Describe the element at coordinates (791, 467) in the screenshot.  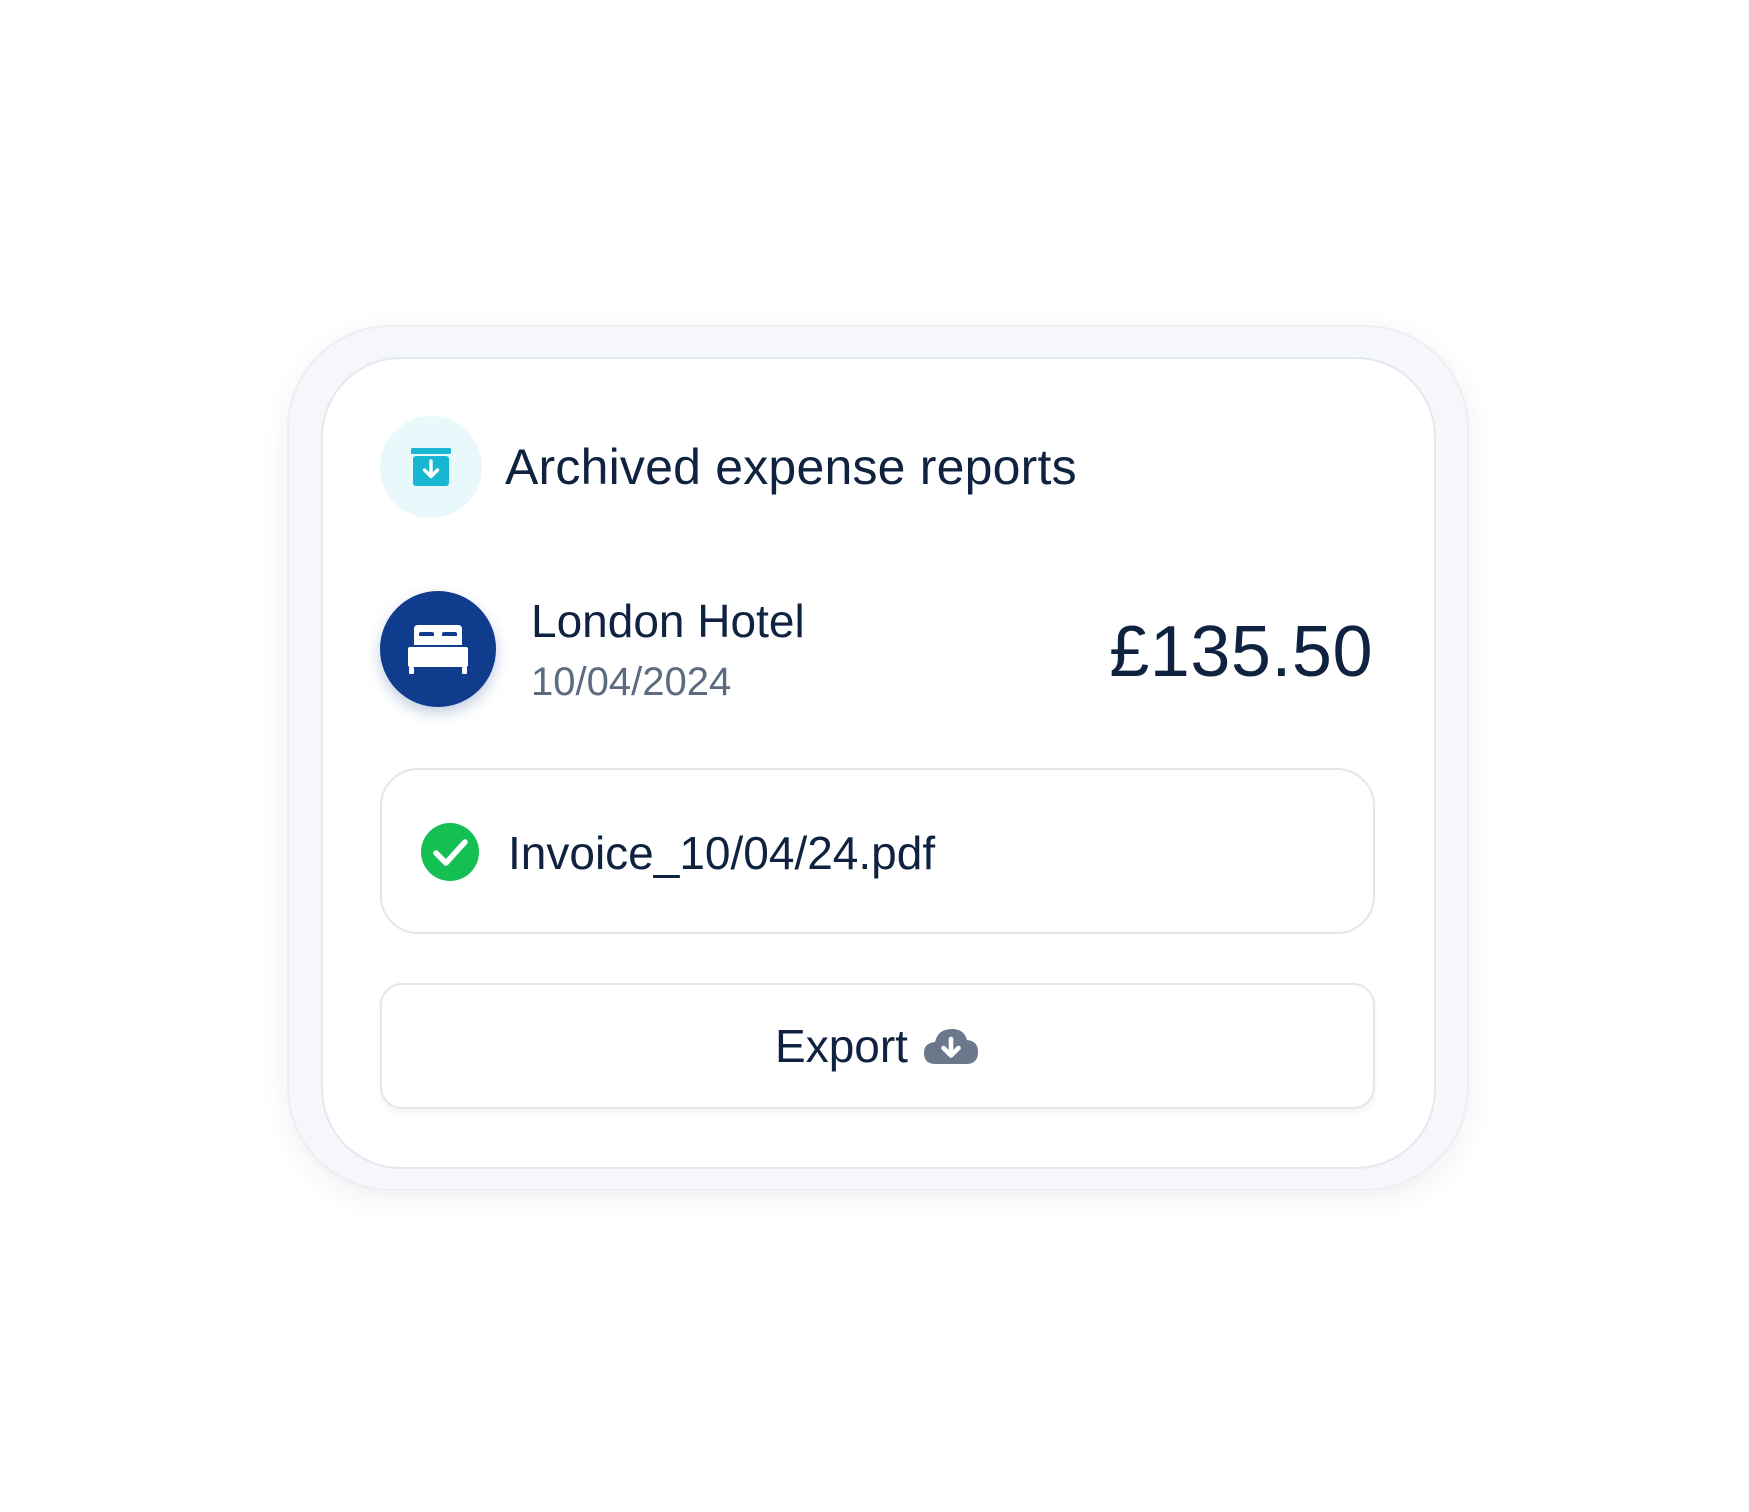
I see `page-title: Archived expense reports` at that location.